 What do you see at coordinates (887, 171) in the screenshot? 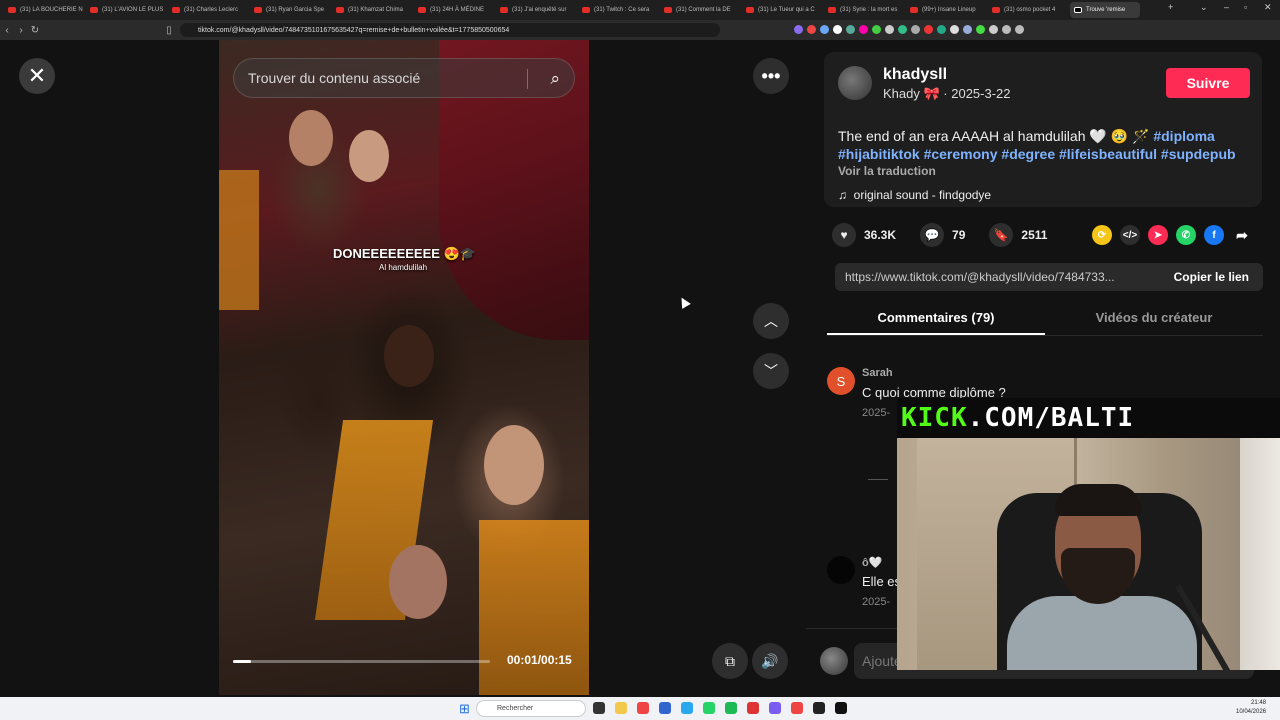
I see `translate-link: Voir la traduction` at bounding box center [887, 171].